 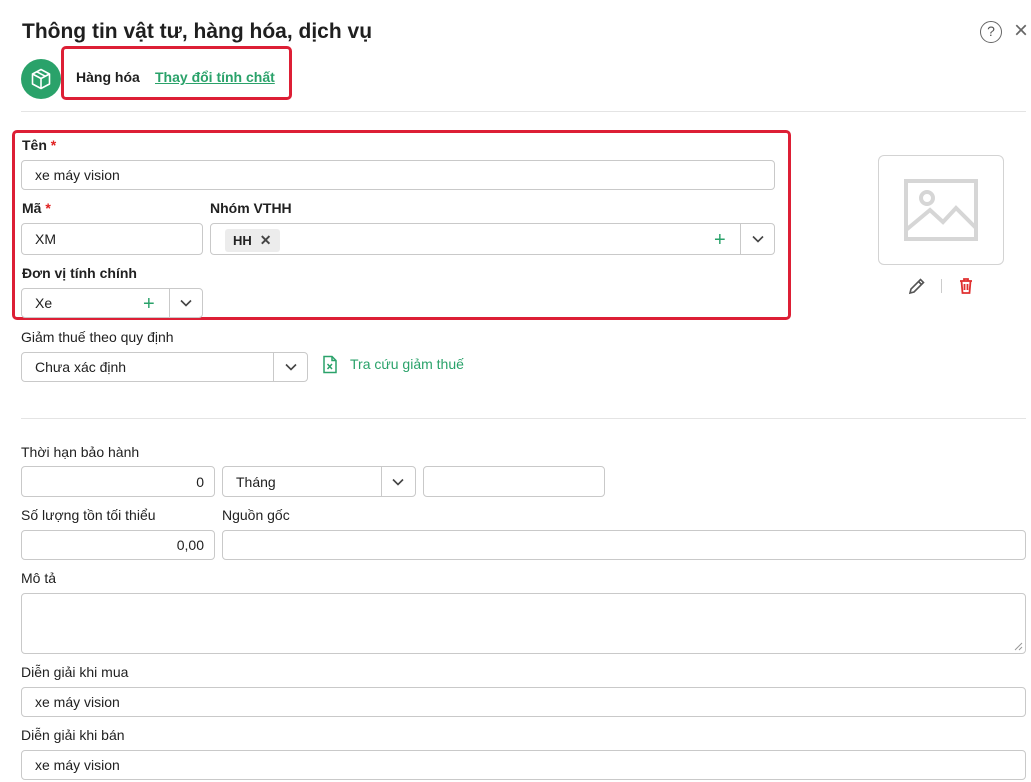 I want to click on description-textarea, so click(x=523, y=623).